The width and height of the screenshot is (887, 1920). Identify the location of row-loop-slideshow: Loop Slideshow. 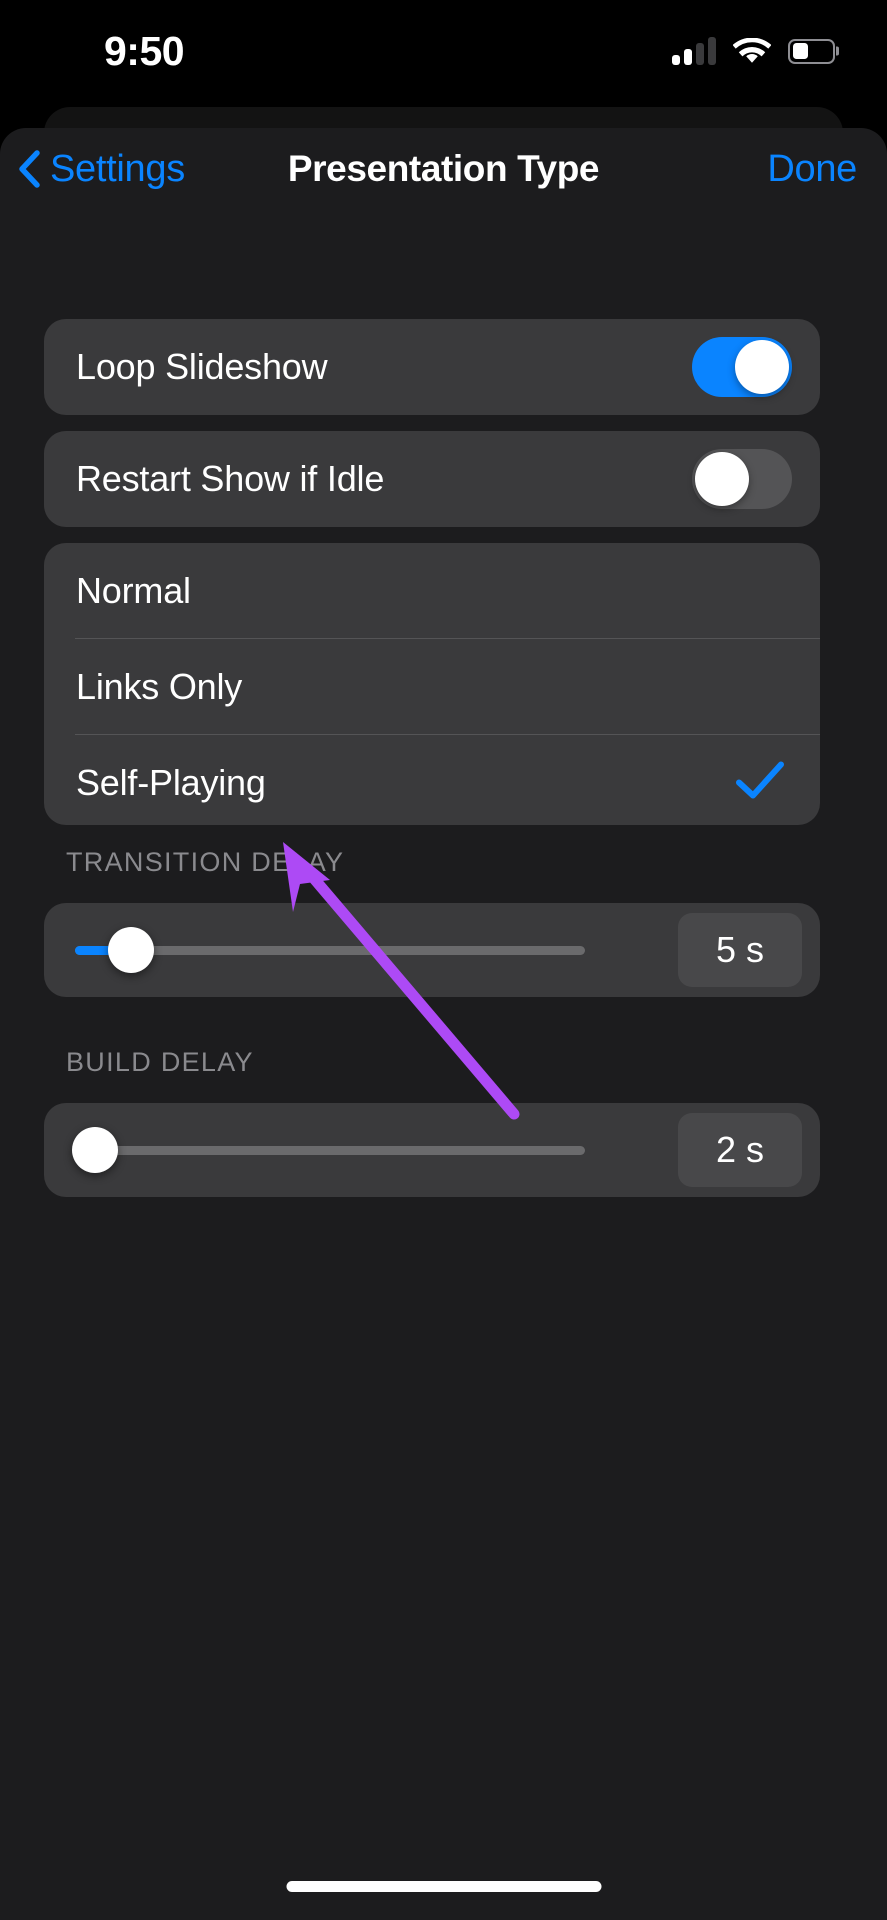
(432, 367).